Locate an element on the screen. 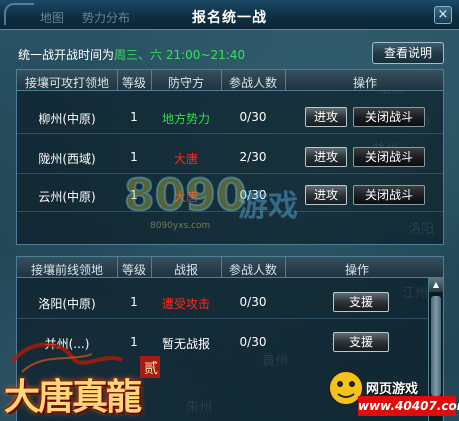  dialog-title-bar: 地图 势力分布 报名统一战 × is located at coordinates (229, 15).